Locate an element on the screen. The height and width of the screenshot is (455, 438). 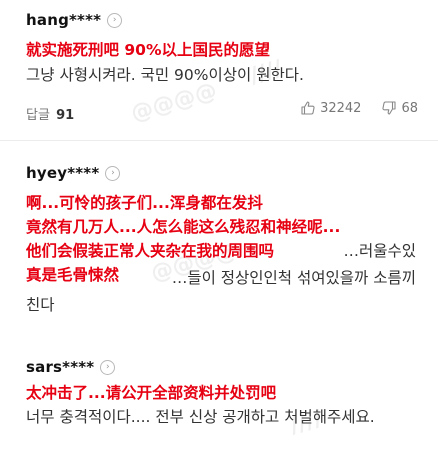
comment-author-row: hyey**** › is located at coordinates (73, 173).